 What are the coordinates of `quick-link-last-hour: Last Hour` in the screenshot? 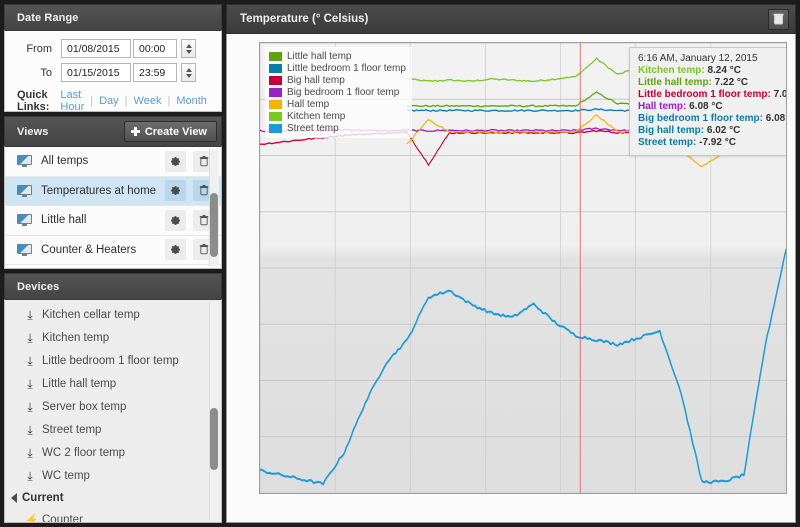 It's located at (72, 101).